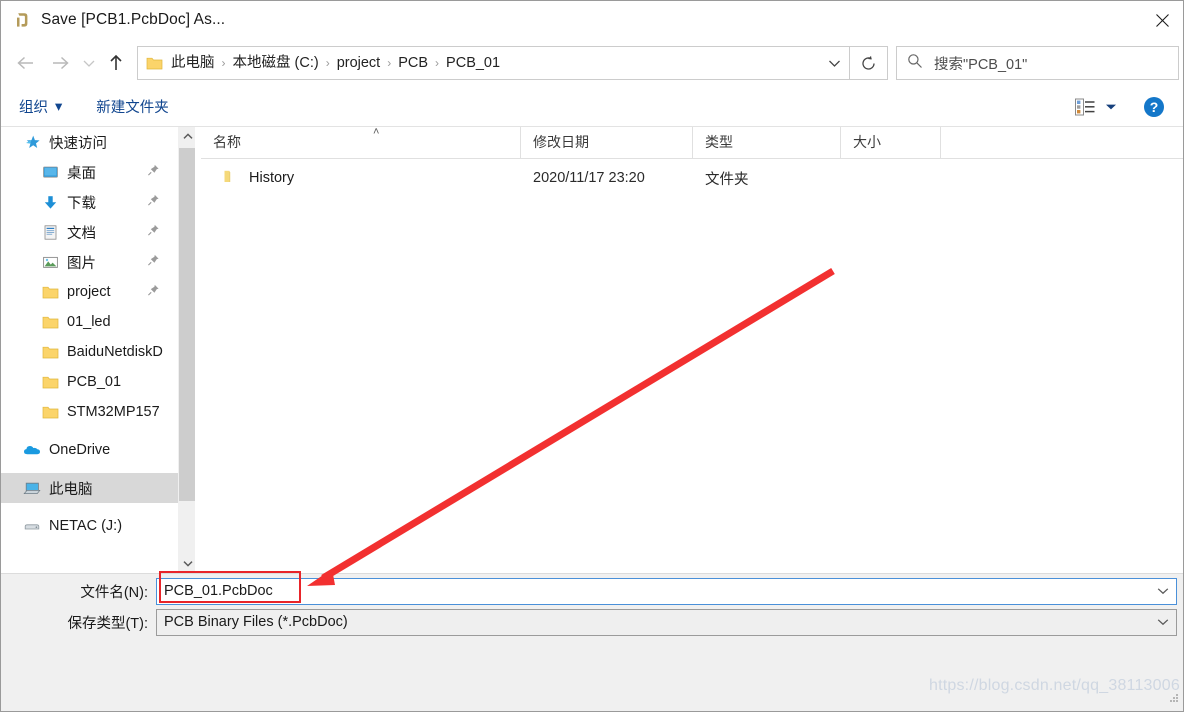 This screenshot has height=712, width=1184. I want to click on file-name-value: PCB_01.PcbDoc, so click(653, 591).